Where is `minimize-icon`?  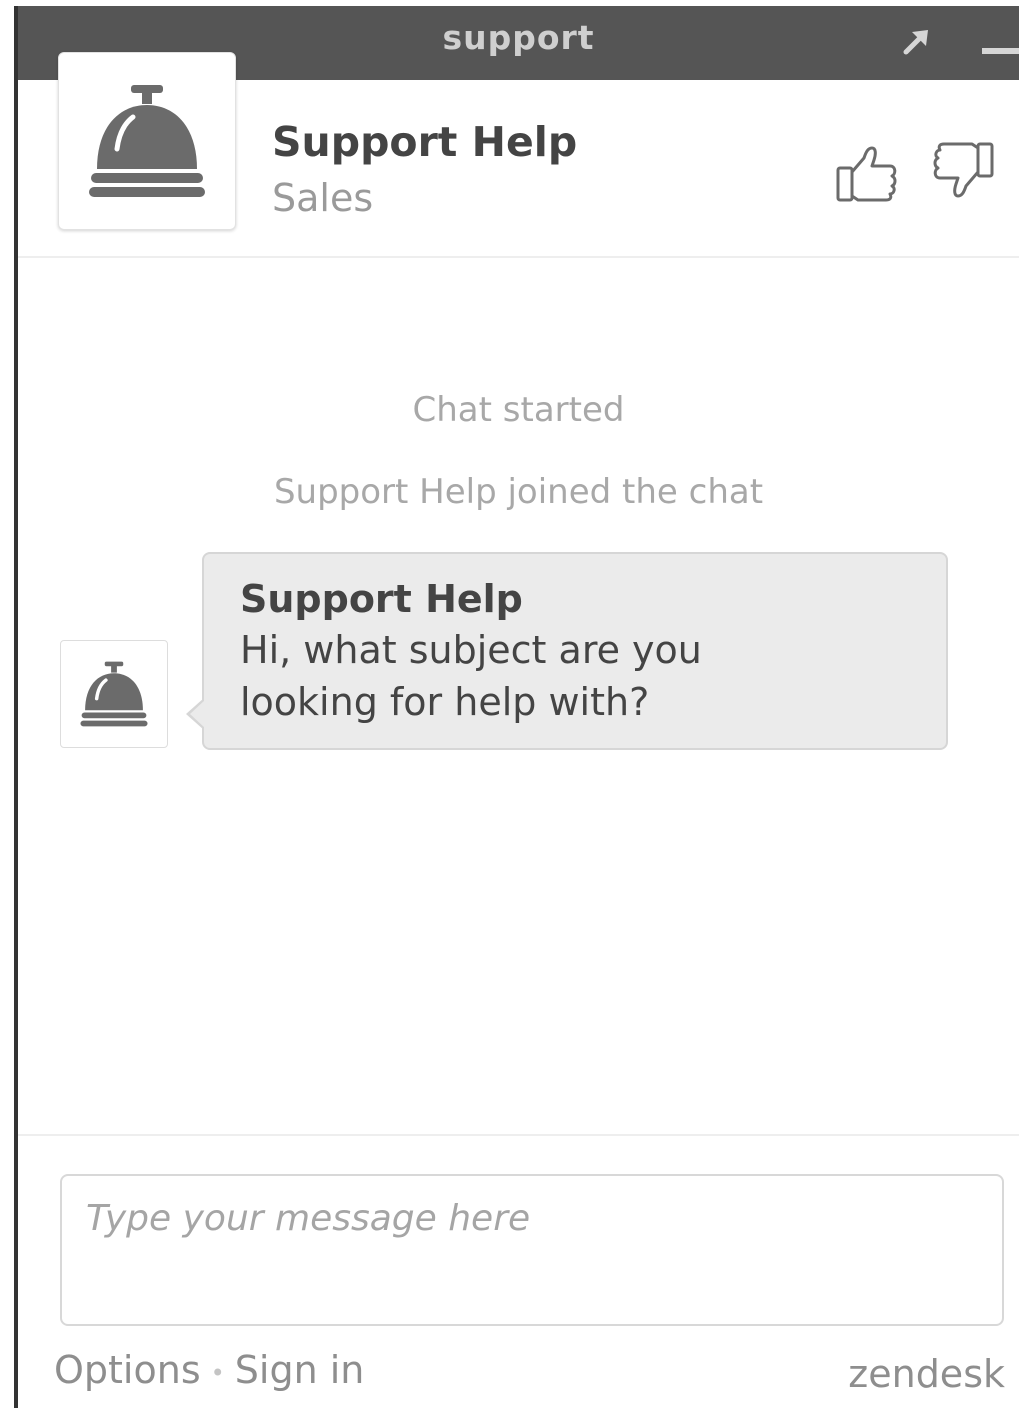
minimize-icon is located at coordinates (1000, 51).